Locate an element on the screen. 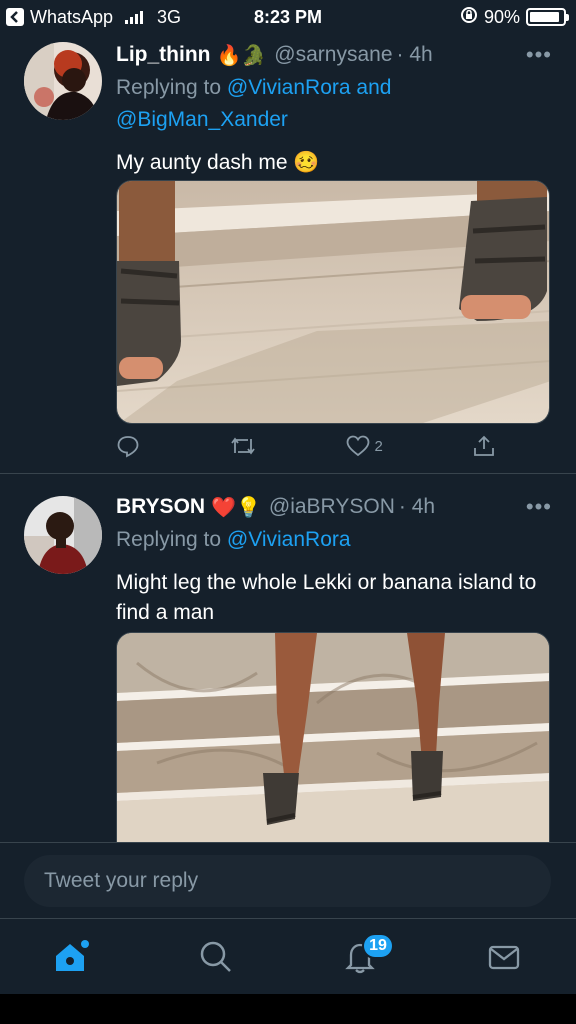 This screenshot has height=1024, width=576. mention-link: @BigMan_Xander is located at coordinates (202, 119).